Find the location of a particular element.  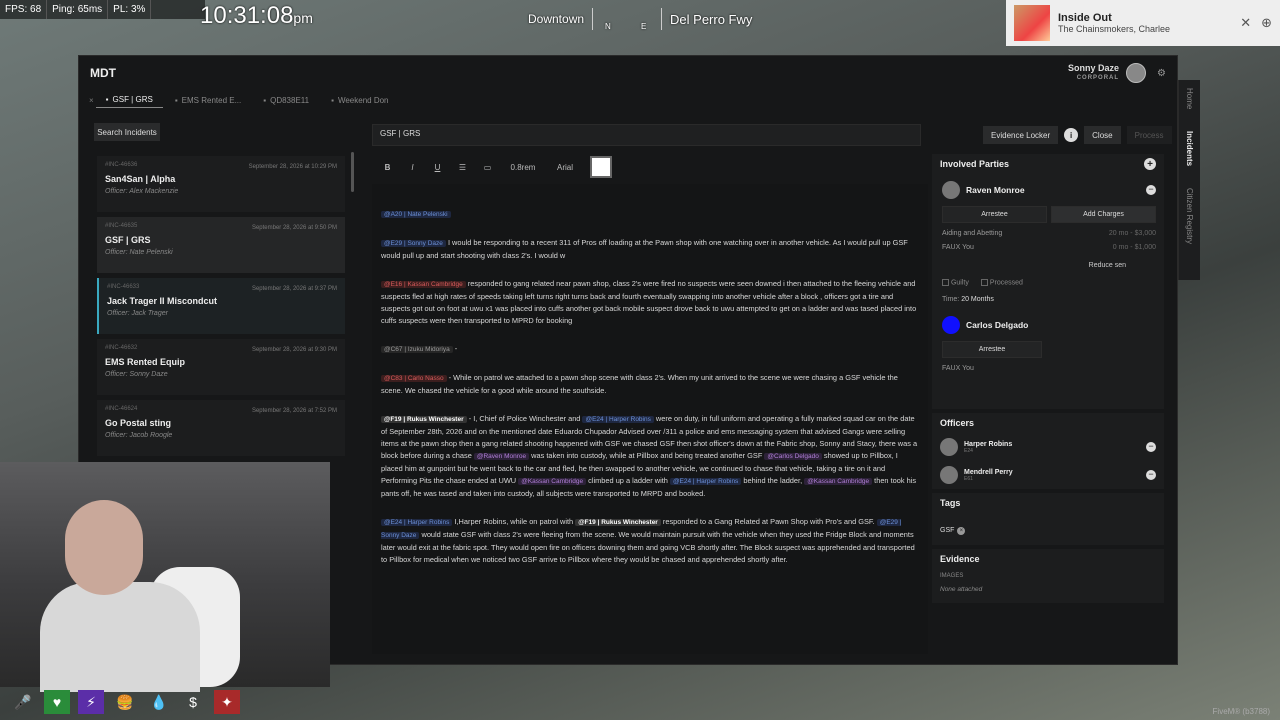

color-swatch is located at coordinates (601, 167).